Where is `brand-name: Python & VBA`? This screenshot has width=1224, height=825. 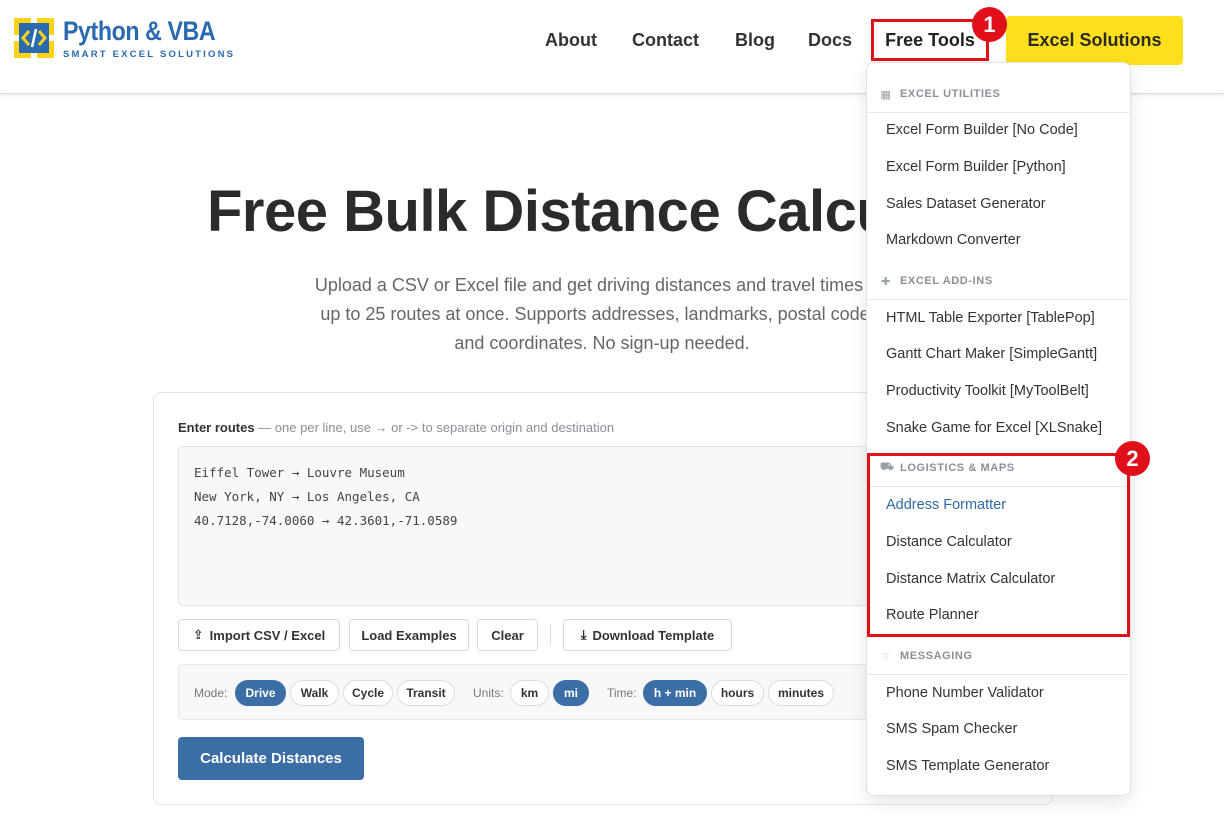 brand-name: Python & VBA is located at coordinates (139, 31).